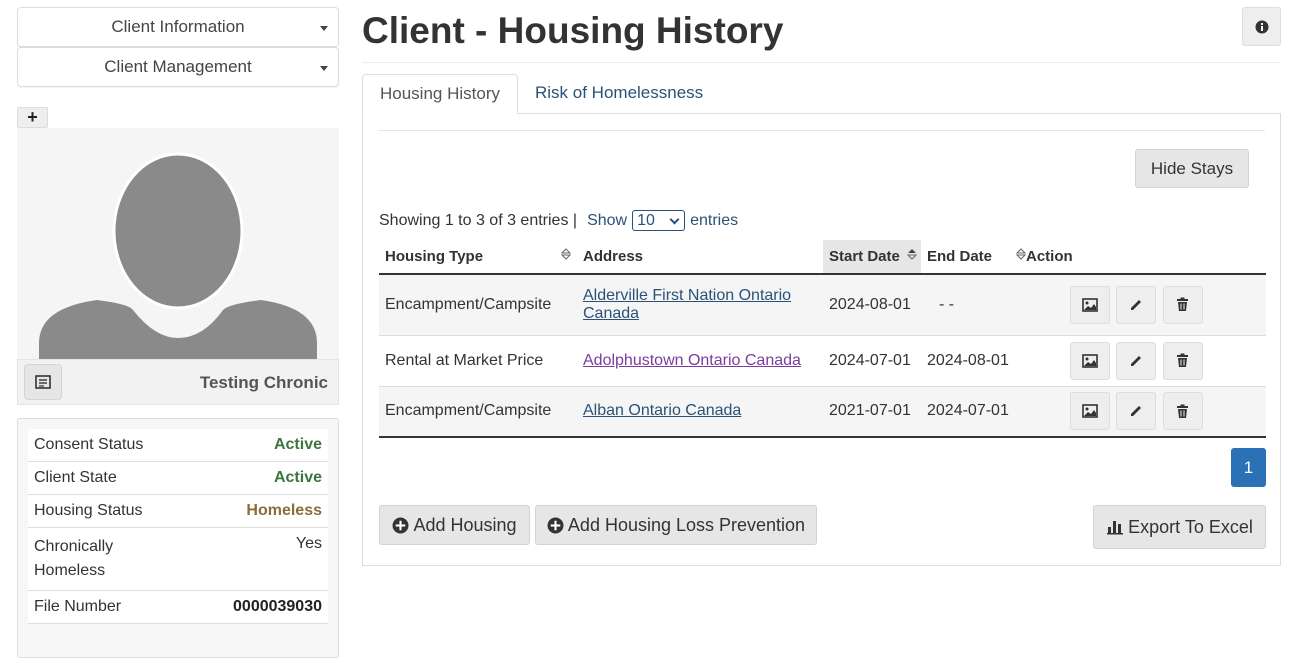 This screenshot has width=1291, height=658. I want to click on cell-end-date: 2024-07-01, so click(968, 411).